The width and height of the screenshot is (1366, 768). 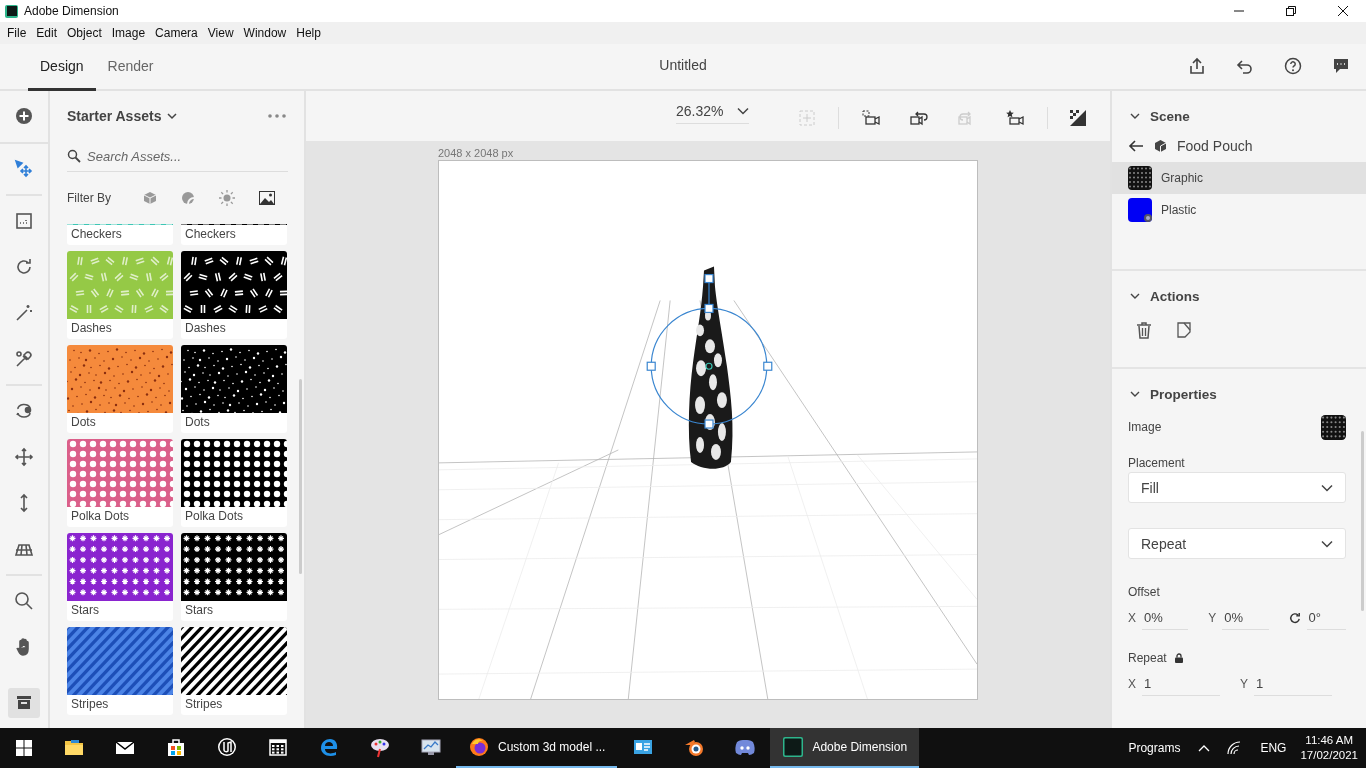 I want to click on material-row: Plastic, so click(x=1239, y=210).